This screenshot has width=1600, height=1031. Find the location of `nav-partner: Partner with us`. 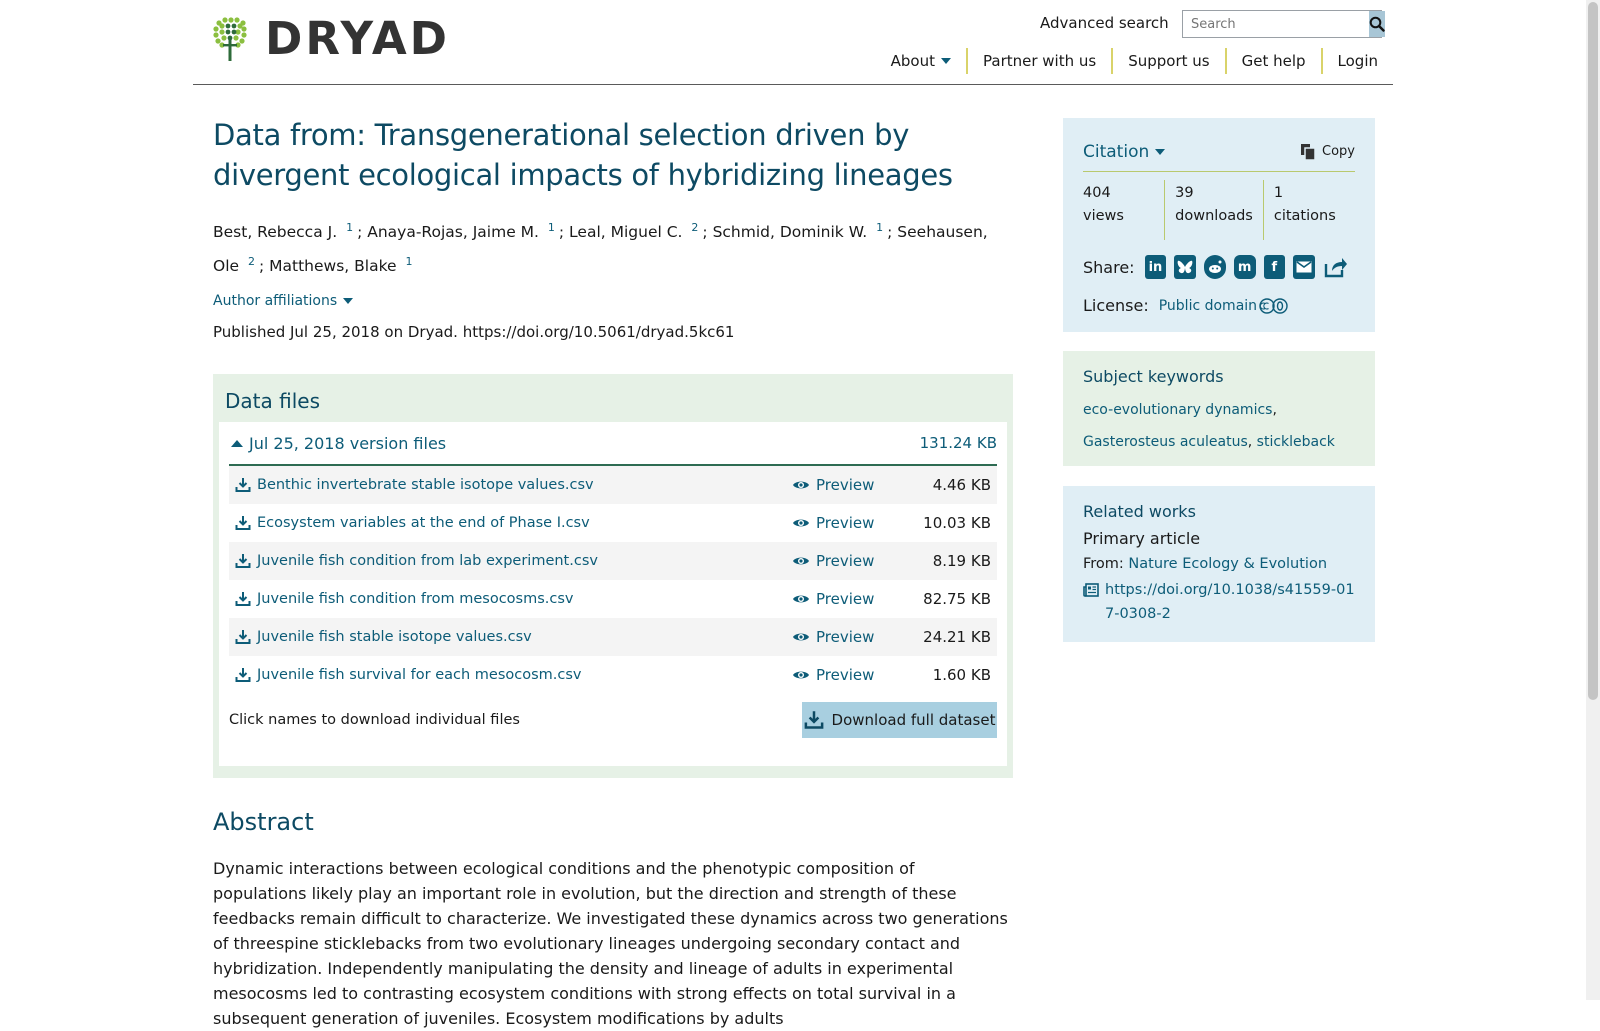

nav-partner: Partner with us is located at coordinates (1041, 61).